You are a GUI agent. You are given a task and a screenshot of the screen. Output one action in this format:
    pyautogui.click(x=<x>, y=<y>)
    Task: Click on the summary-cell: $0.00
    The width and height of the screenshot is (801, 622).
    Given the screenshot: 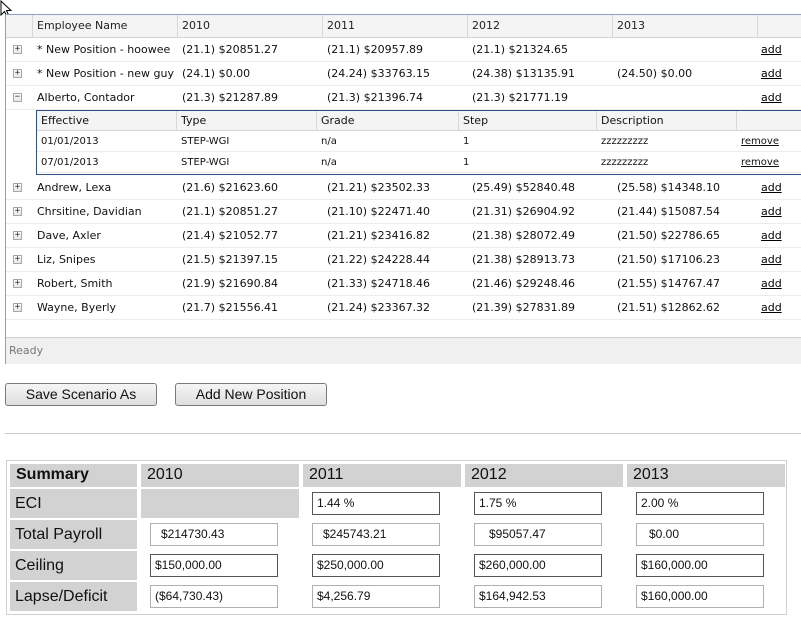 What is the action you would take?
    pyautogui.click(x=706, y=534)
    